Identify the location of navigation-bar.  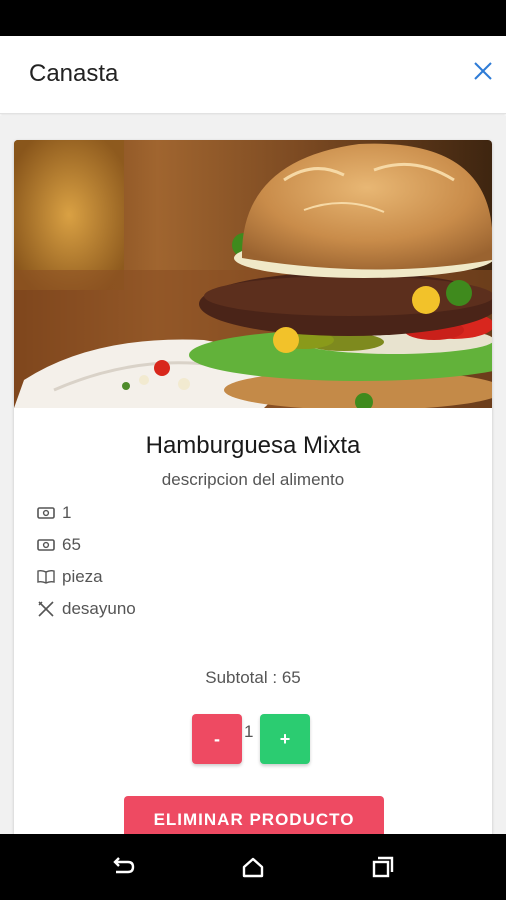
(253, 867).